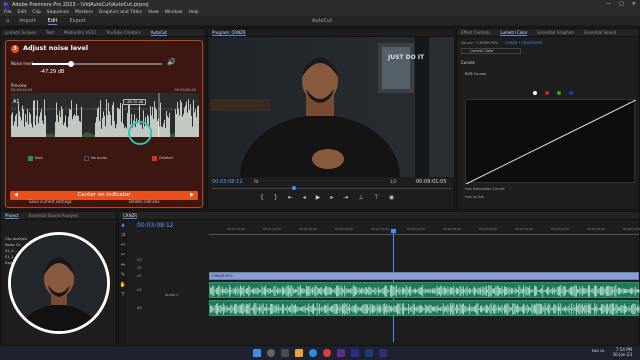 The height and width of the screenshot is (360, 640). What do you see at coordinates (52, 21) in the screenshot?
I see `workspace-edit: Edit` at bounding box center [52, 21].